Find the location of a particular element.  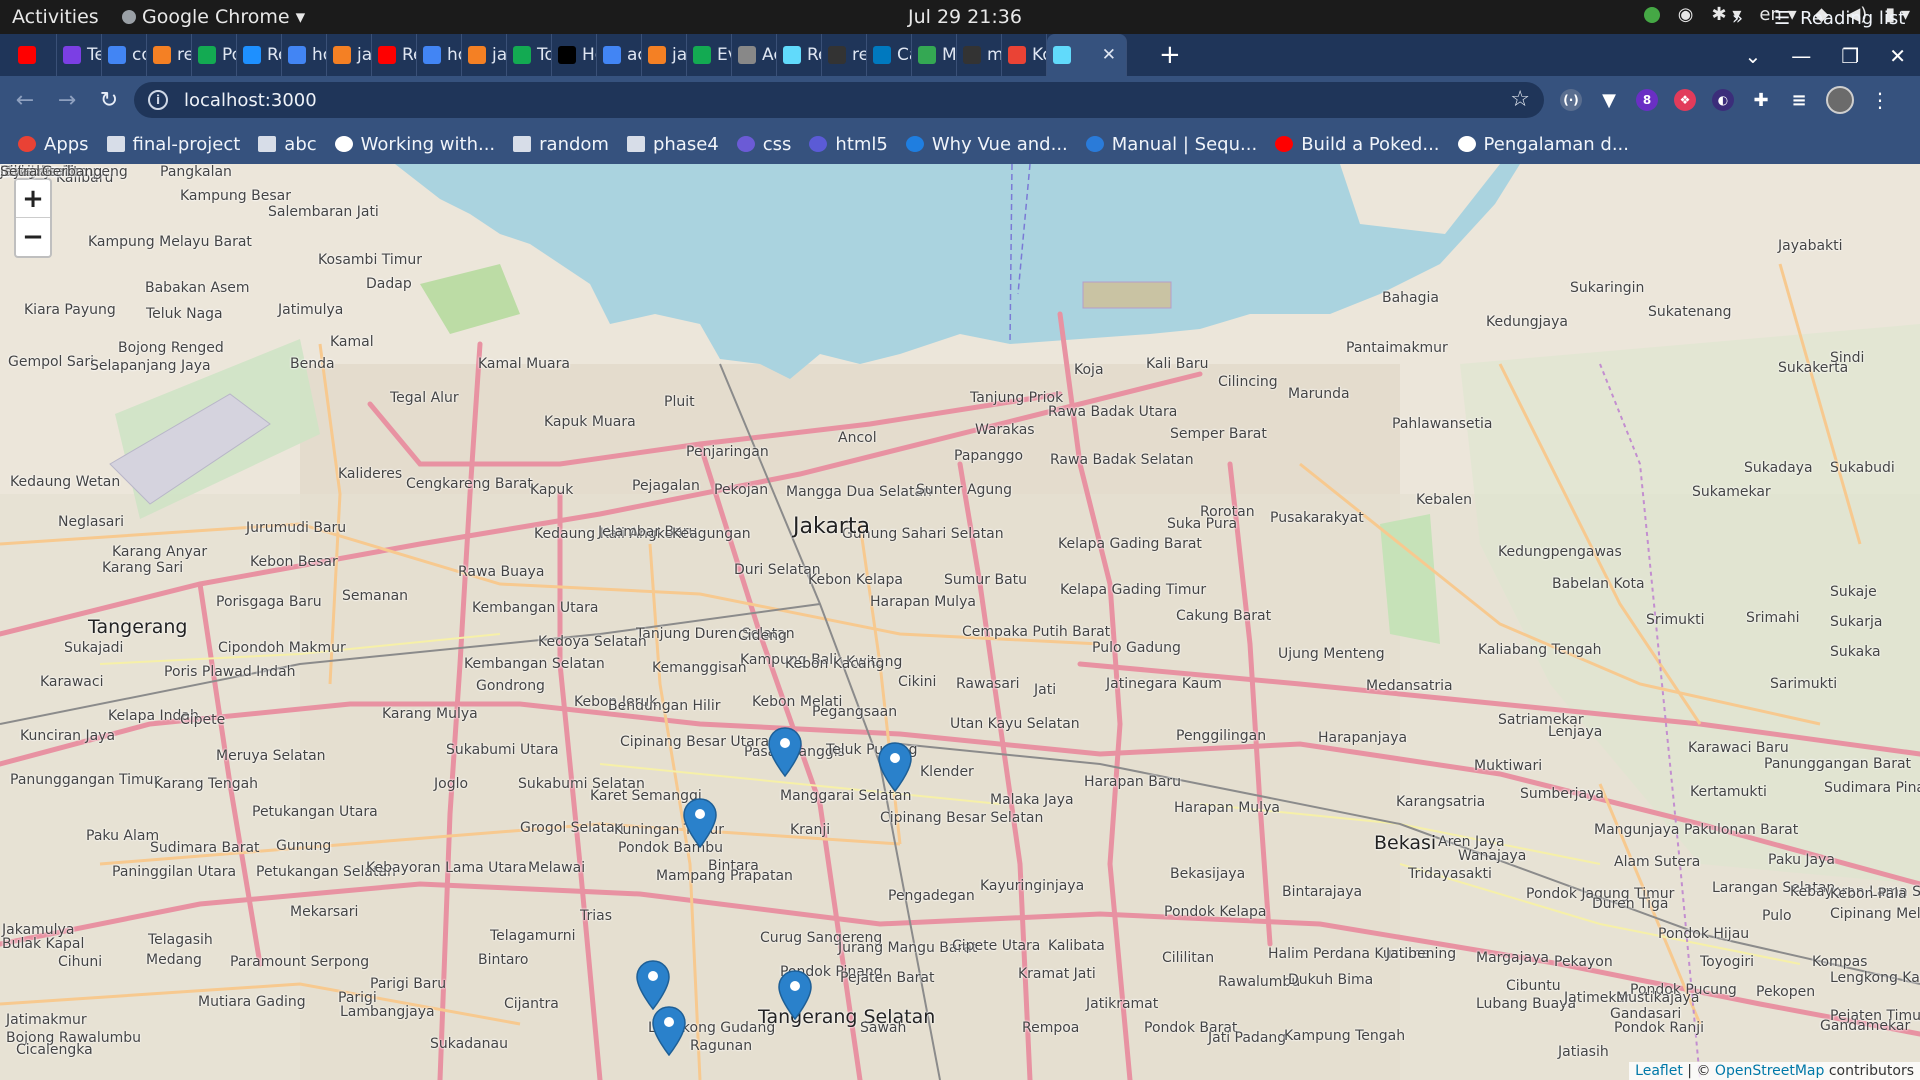

bookmark-star-icon: ☆ is located at coordinates (1520, 99).